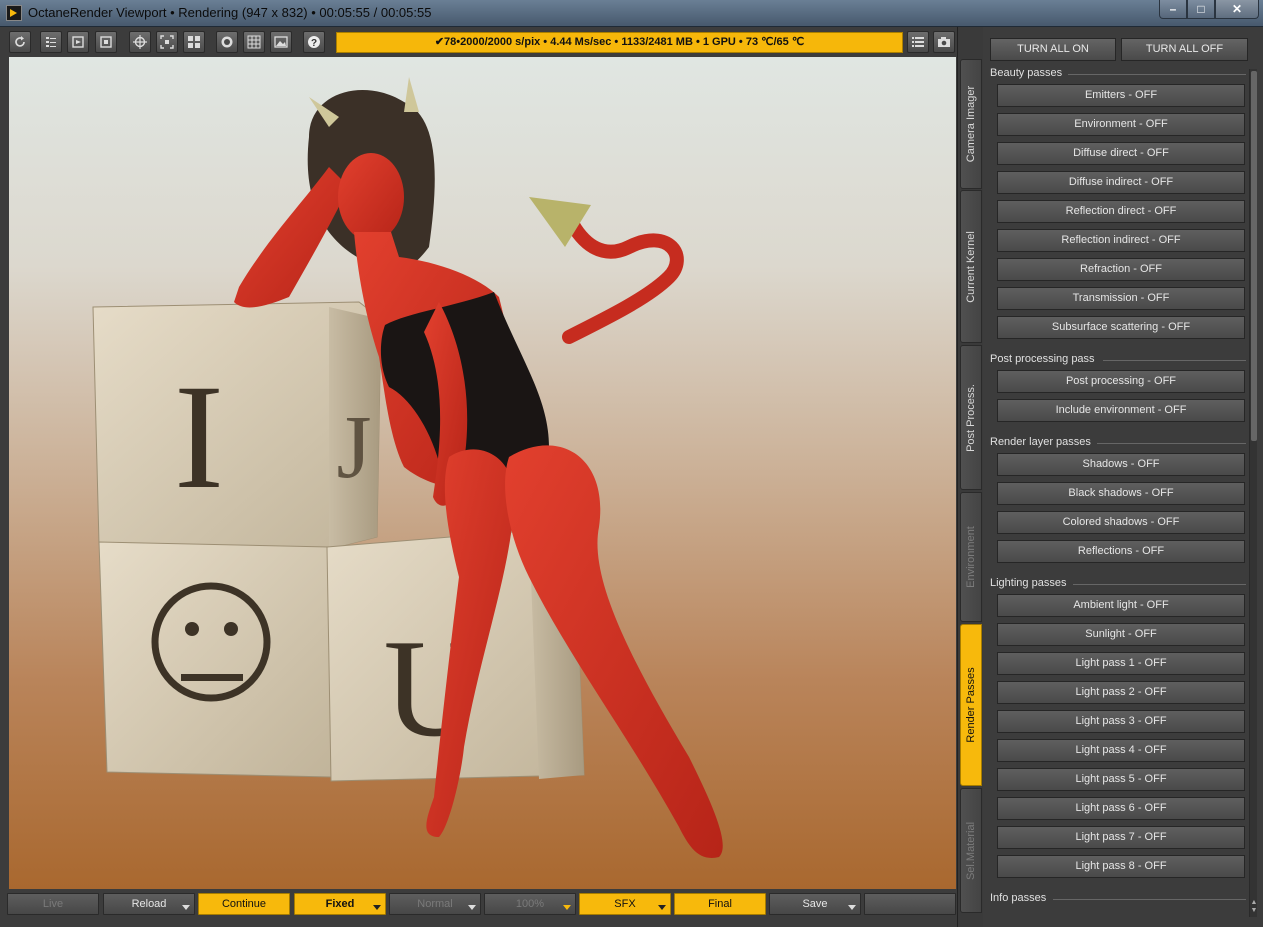 This screenshot has width=1263, height=927. I want to click on block-letter-i: I, so click(199, 437).